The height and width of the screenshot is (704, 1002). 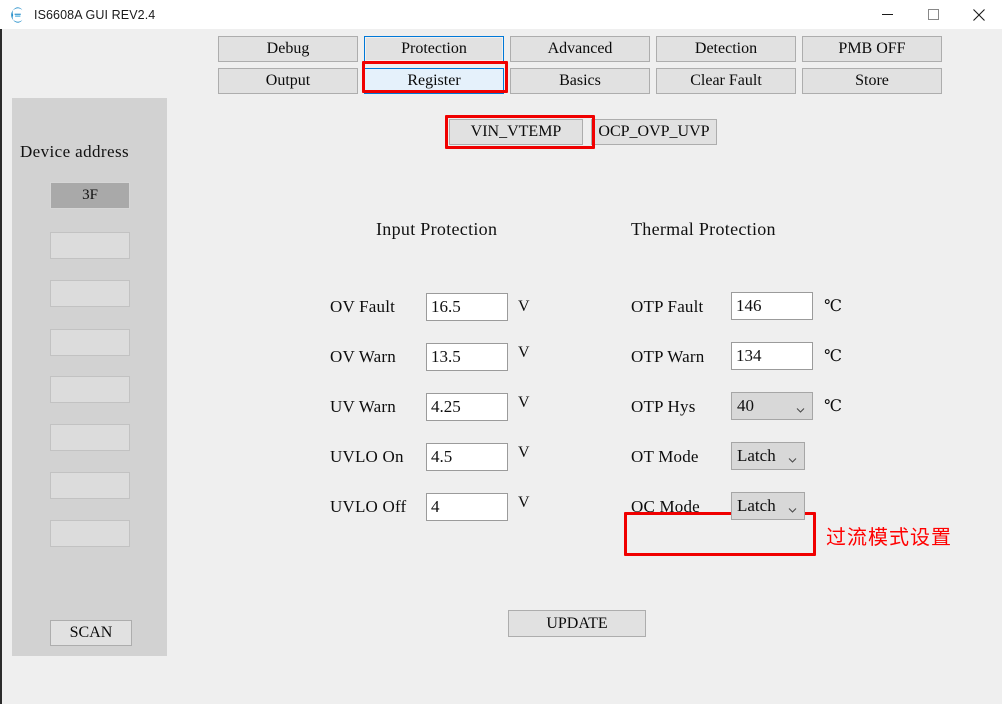 What do you see at coordinates (756, 455) in the screenshot?
I see `select-ot-mode-value: Latch` at bounding box center [756, 455].